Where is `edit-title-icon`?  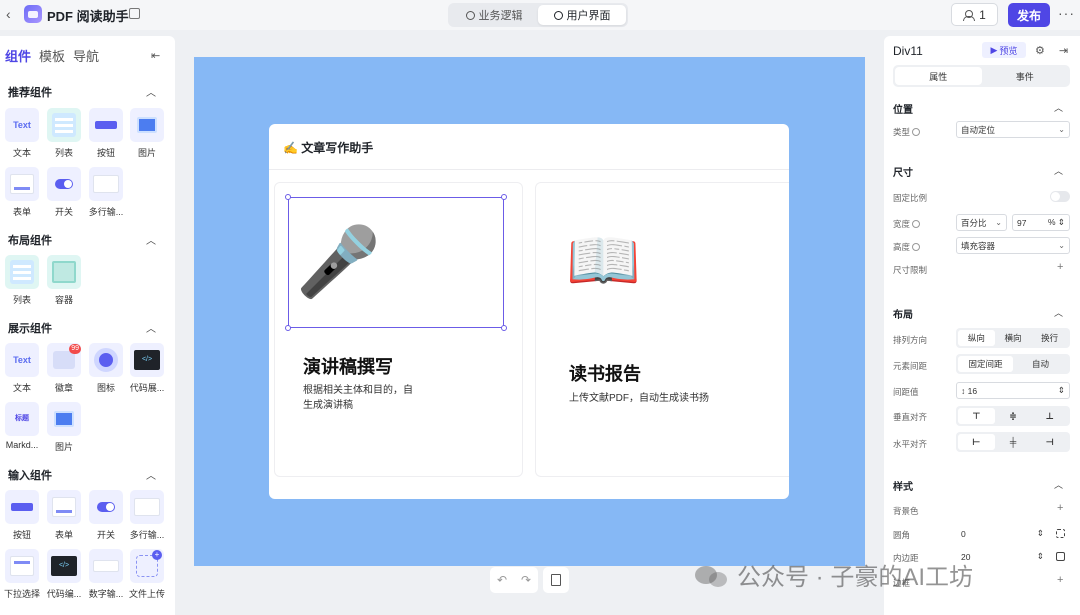
edit-title-icon is located at coordinates (134, 13).